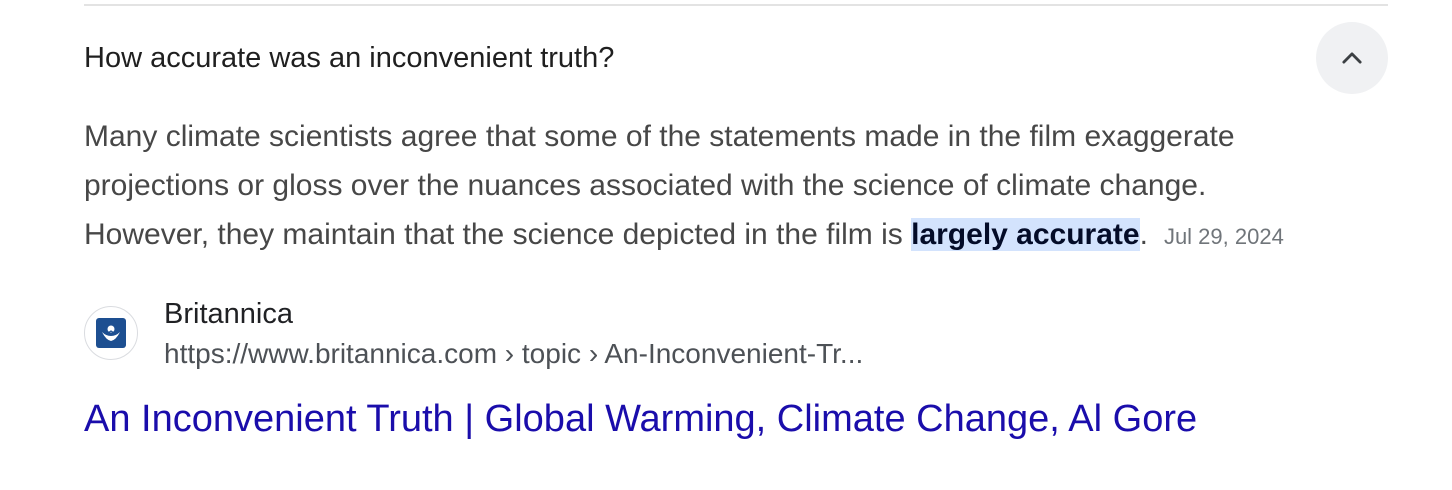  Describe the element at coordinates (1223, 236) in the screenshot. I see `answer-date: Jul 29, 2024` at that location.